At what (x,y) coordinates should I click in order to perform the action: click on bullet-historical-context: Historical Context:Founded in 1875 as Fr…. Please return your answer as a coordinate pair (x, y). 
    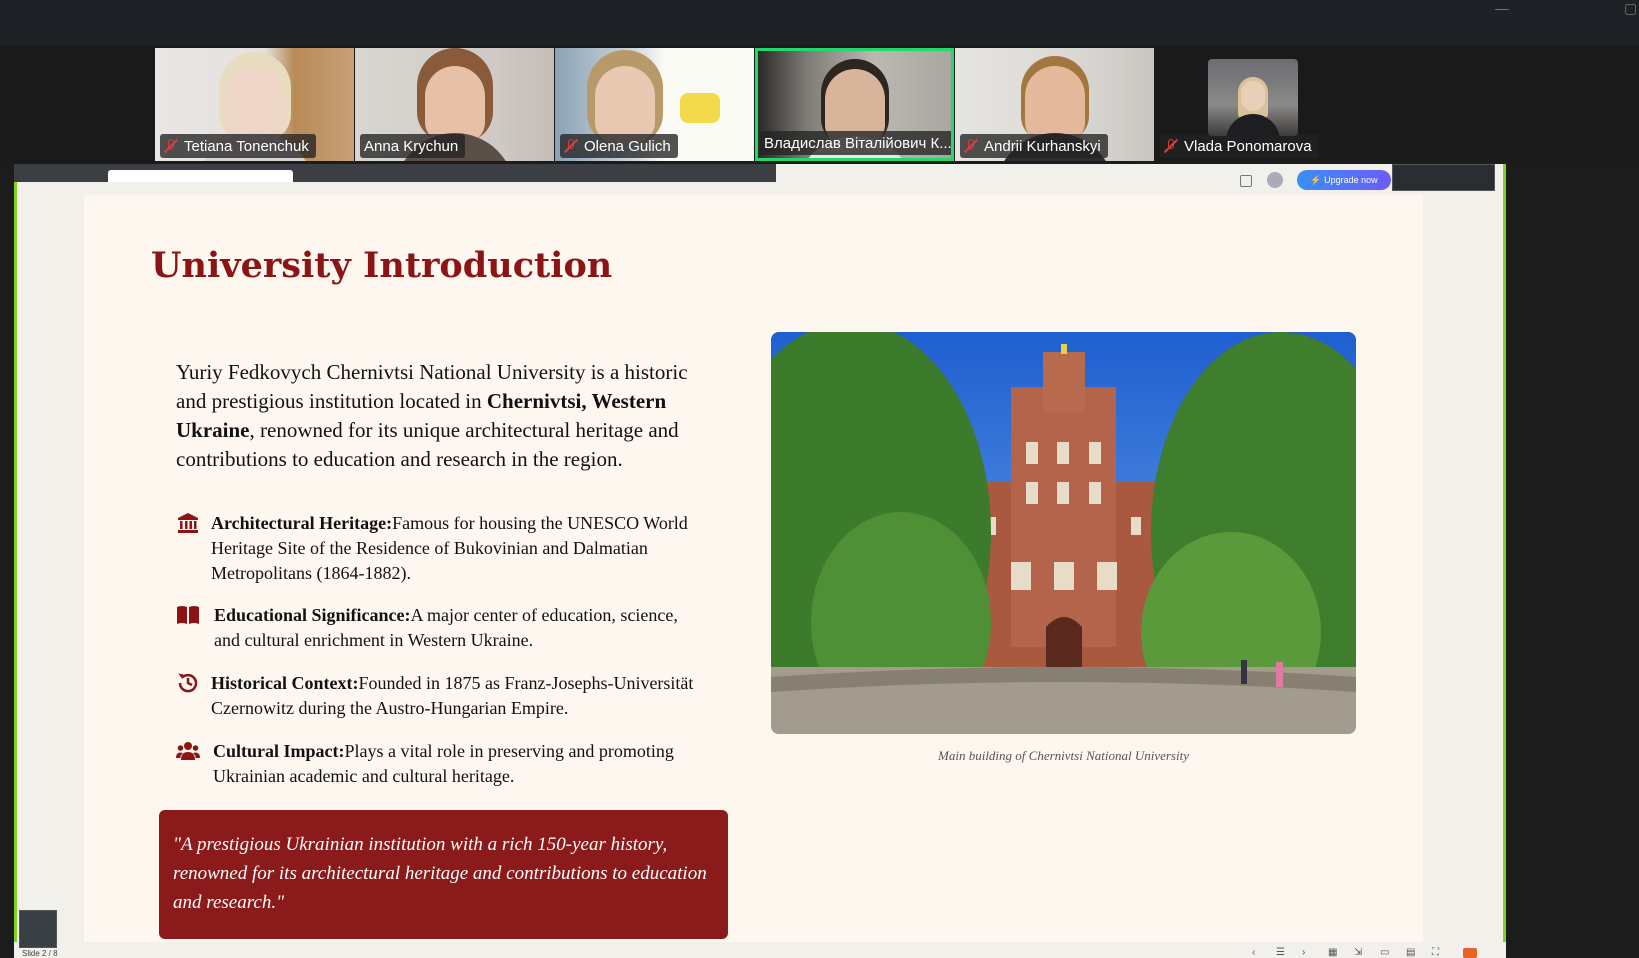
    Looking at the image, I should click on (436, 696).